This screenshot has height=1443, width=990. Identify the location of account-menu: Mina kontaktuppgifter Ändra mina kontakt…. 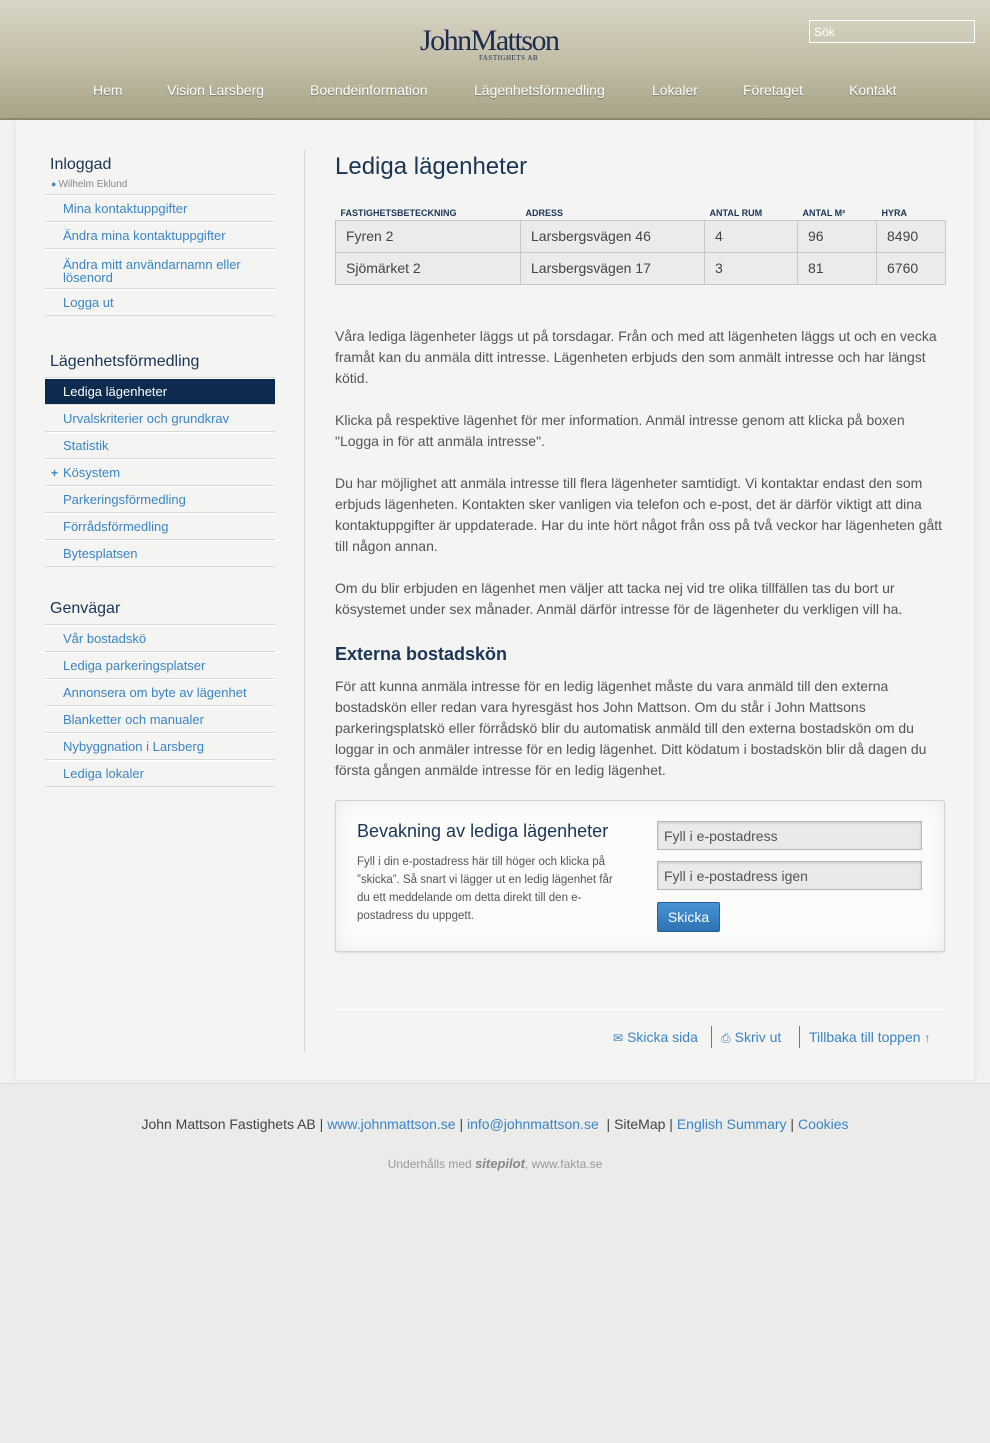
(160, 255).